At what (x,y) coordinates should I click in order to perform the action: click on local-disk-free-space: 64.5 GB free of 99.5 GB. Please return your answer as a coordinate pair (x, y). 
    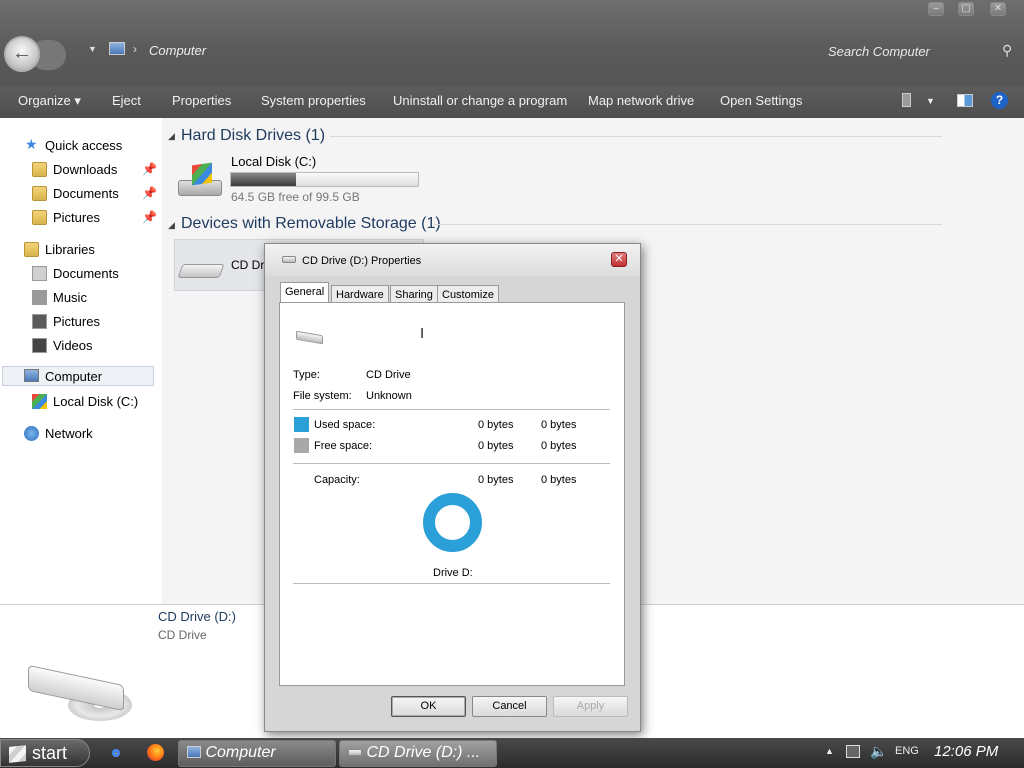
    Looking at the image, I should click on (295, 197).